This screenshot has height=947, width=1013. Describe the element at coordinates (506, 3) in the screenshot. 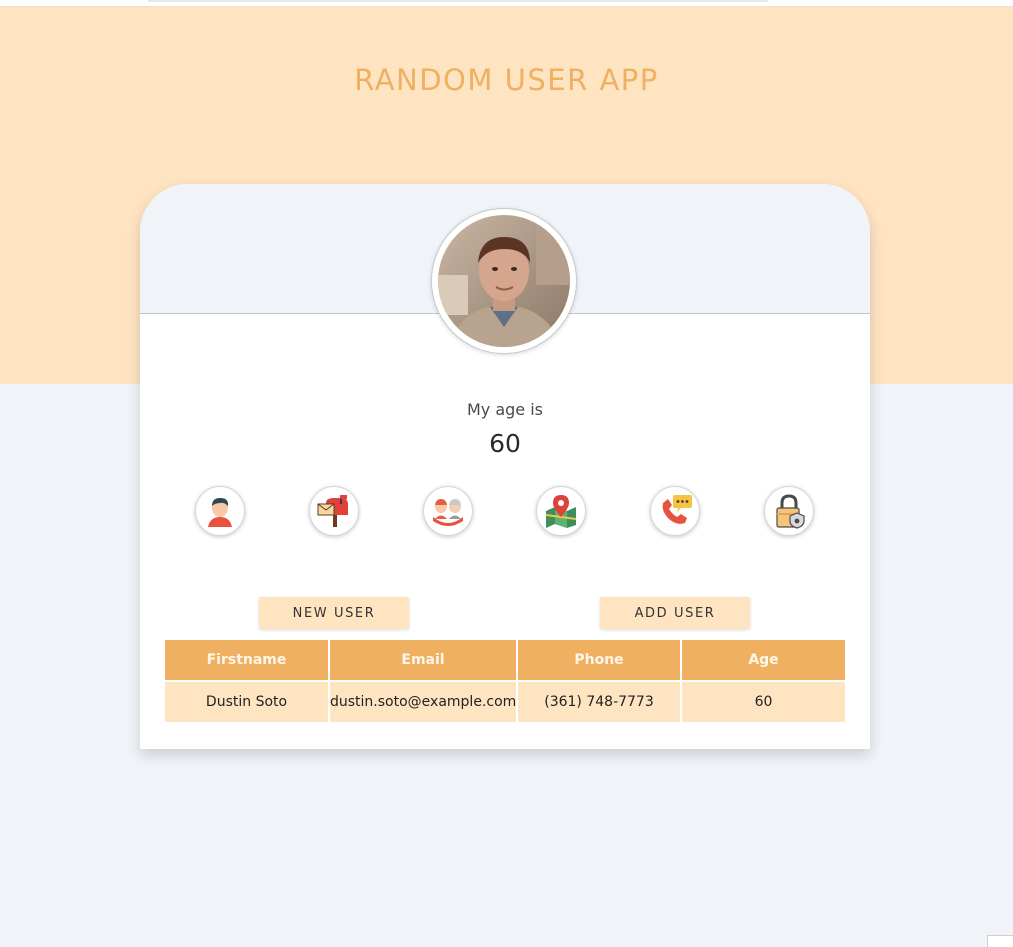

I see `browser-top-strip` at that location.